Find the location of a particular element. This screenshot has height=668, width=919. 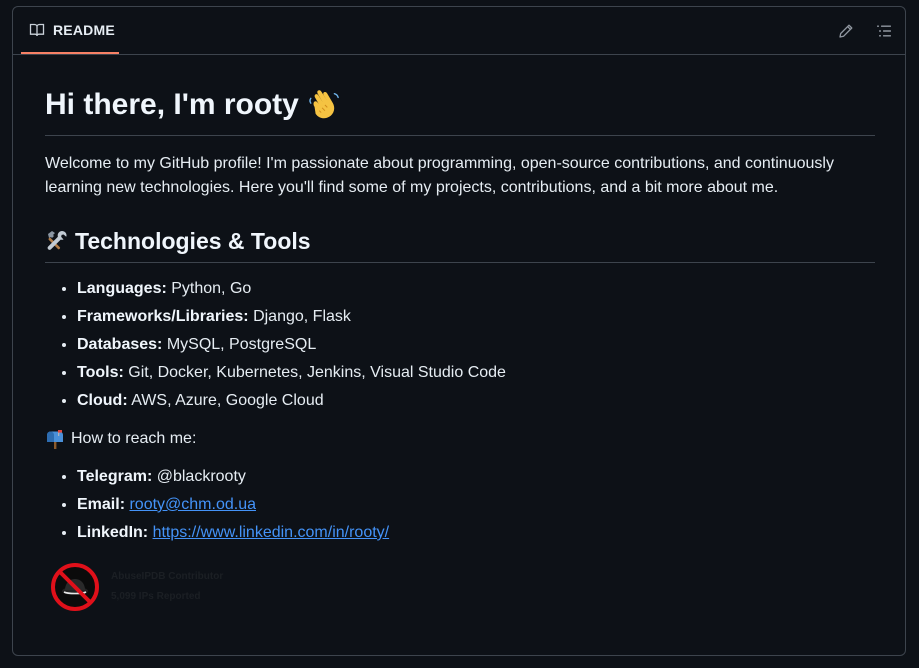

readme-title-text: Hi there, I'm rooty is located at coordinates (172, 104).